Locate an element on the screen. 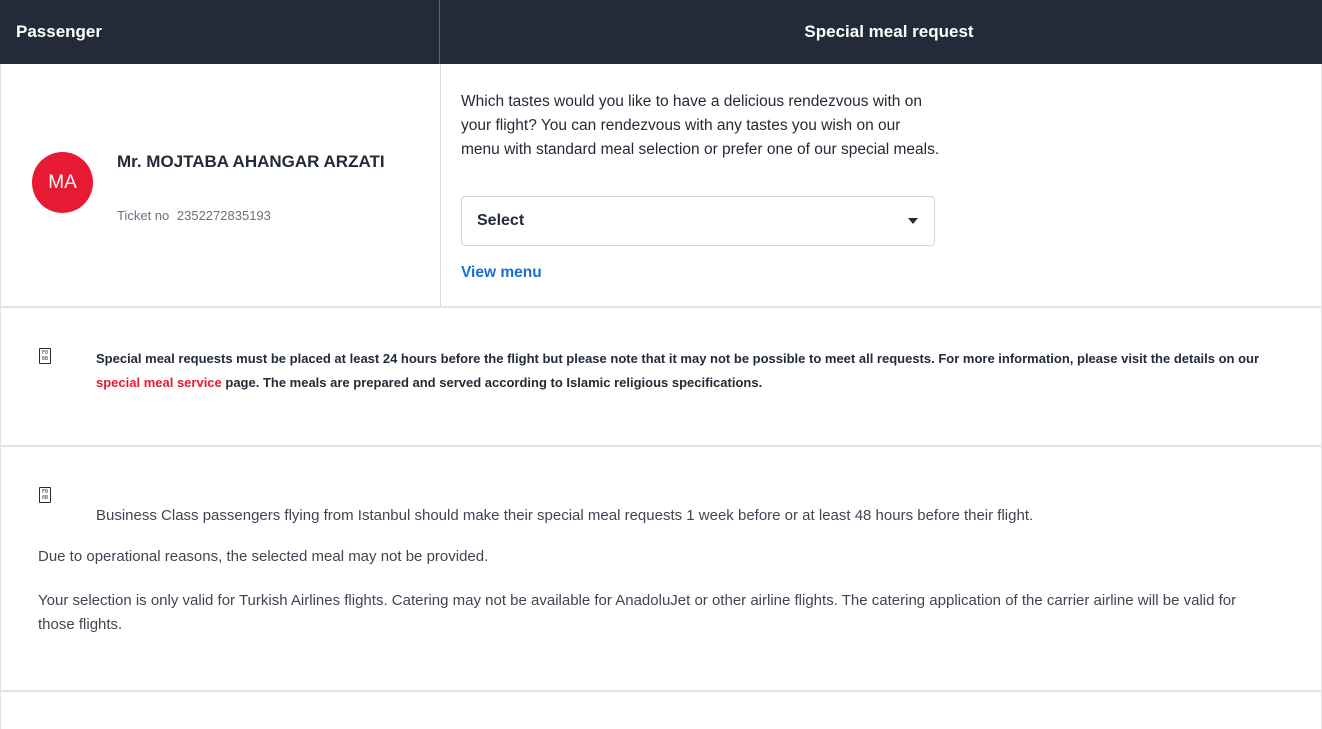  meal-select-dropdown: Select is located at coordinates (698, 221).